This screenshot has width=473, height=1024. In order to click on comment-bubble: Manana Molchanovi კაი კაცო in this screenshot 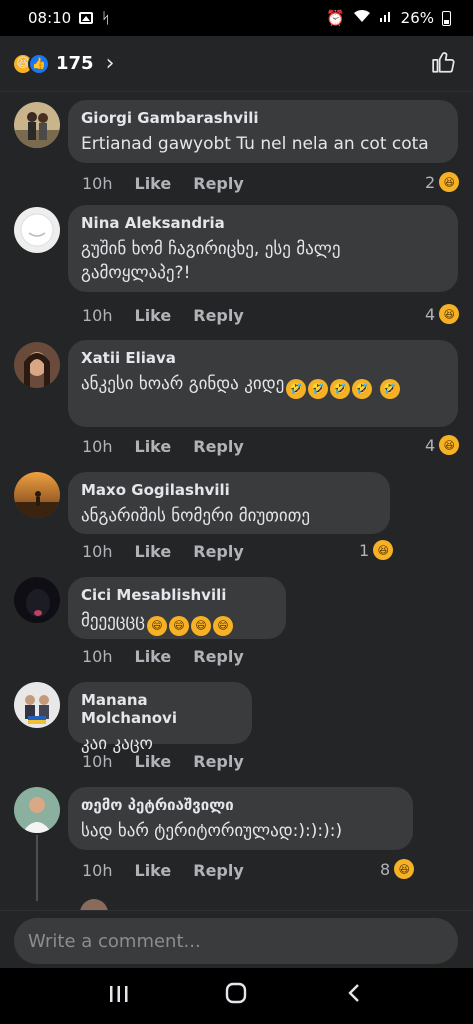, I will do `click(160, 718)`.